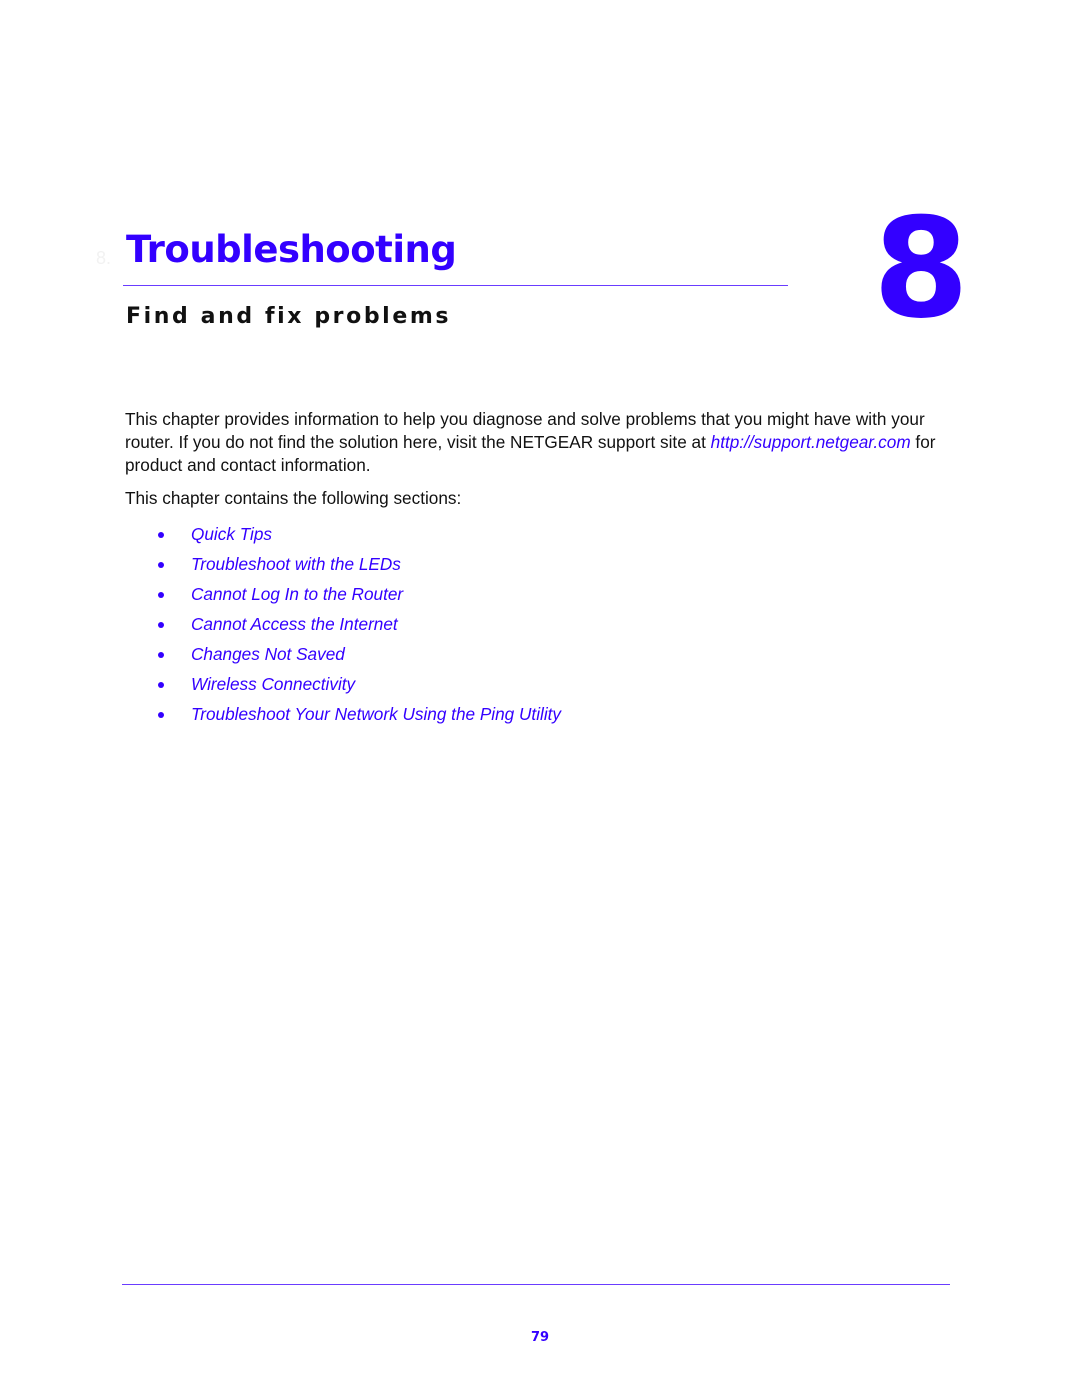  I want to click on chapter-number: 8, so click(921, 268).